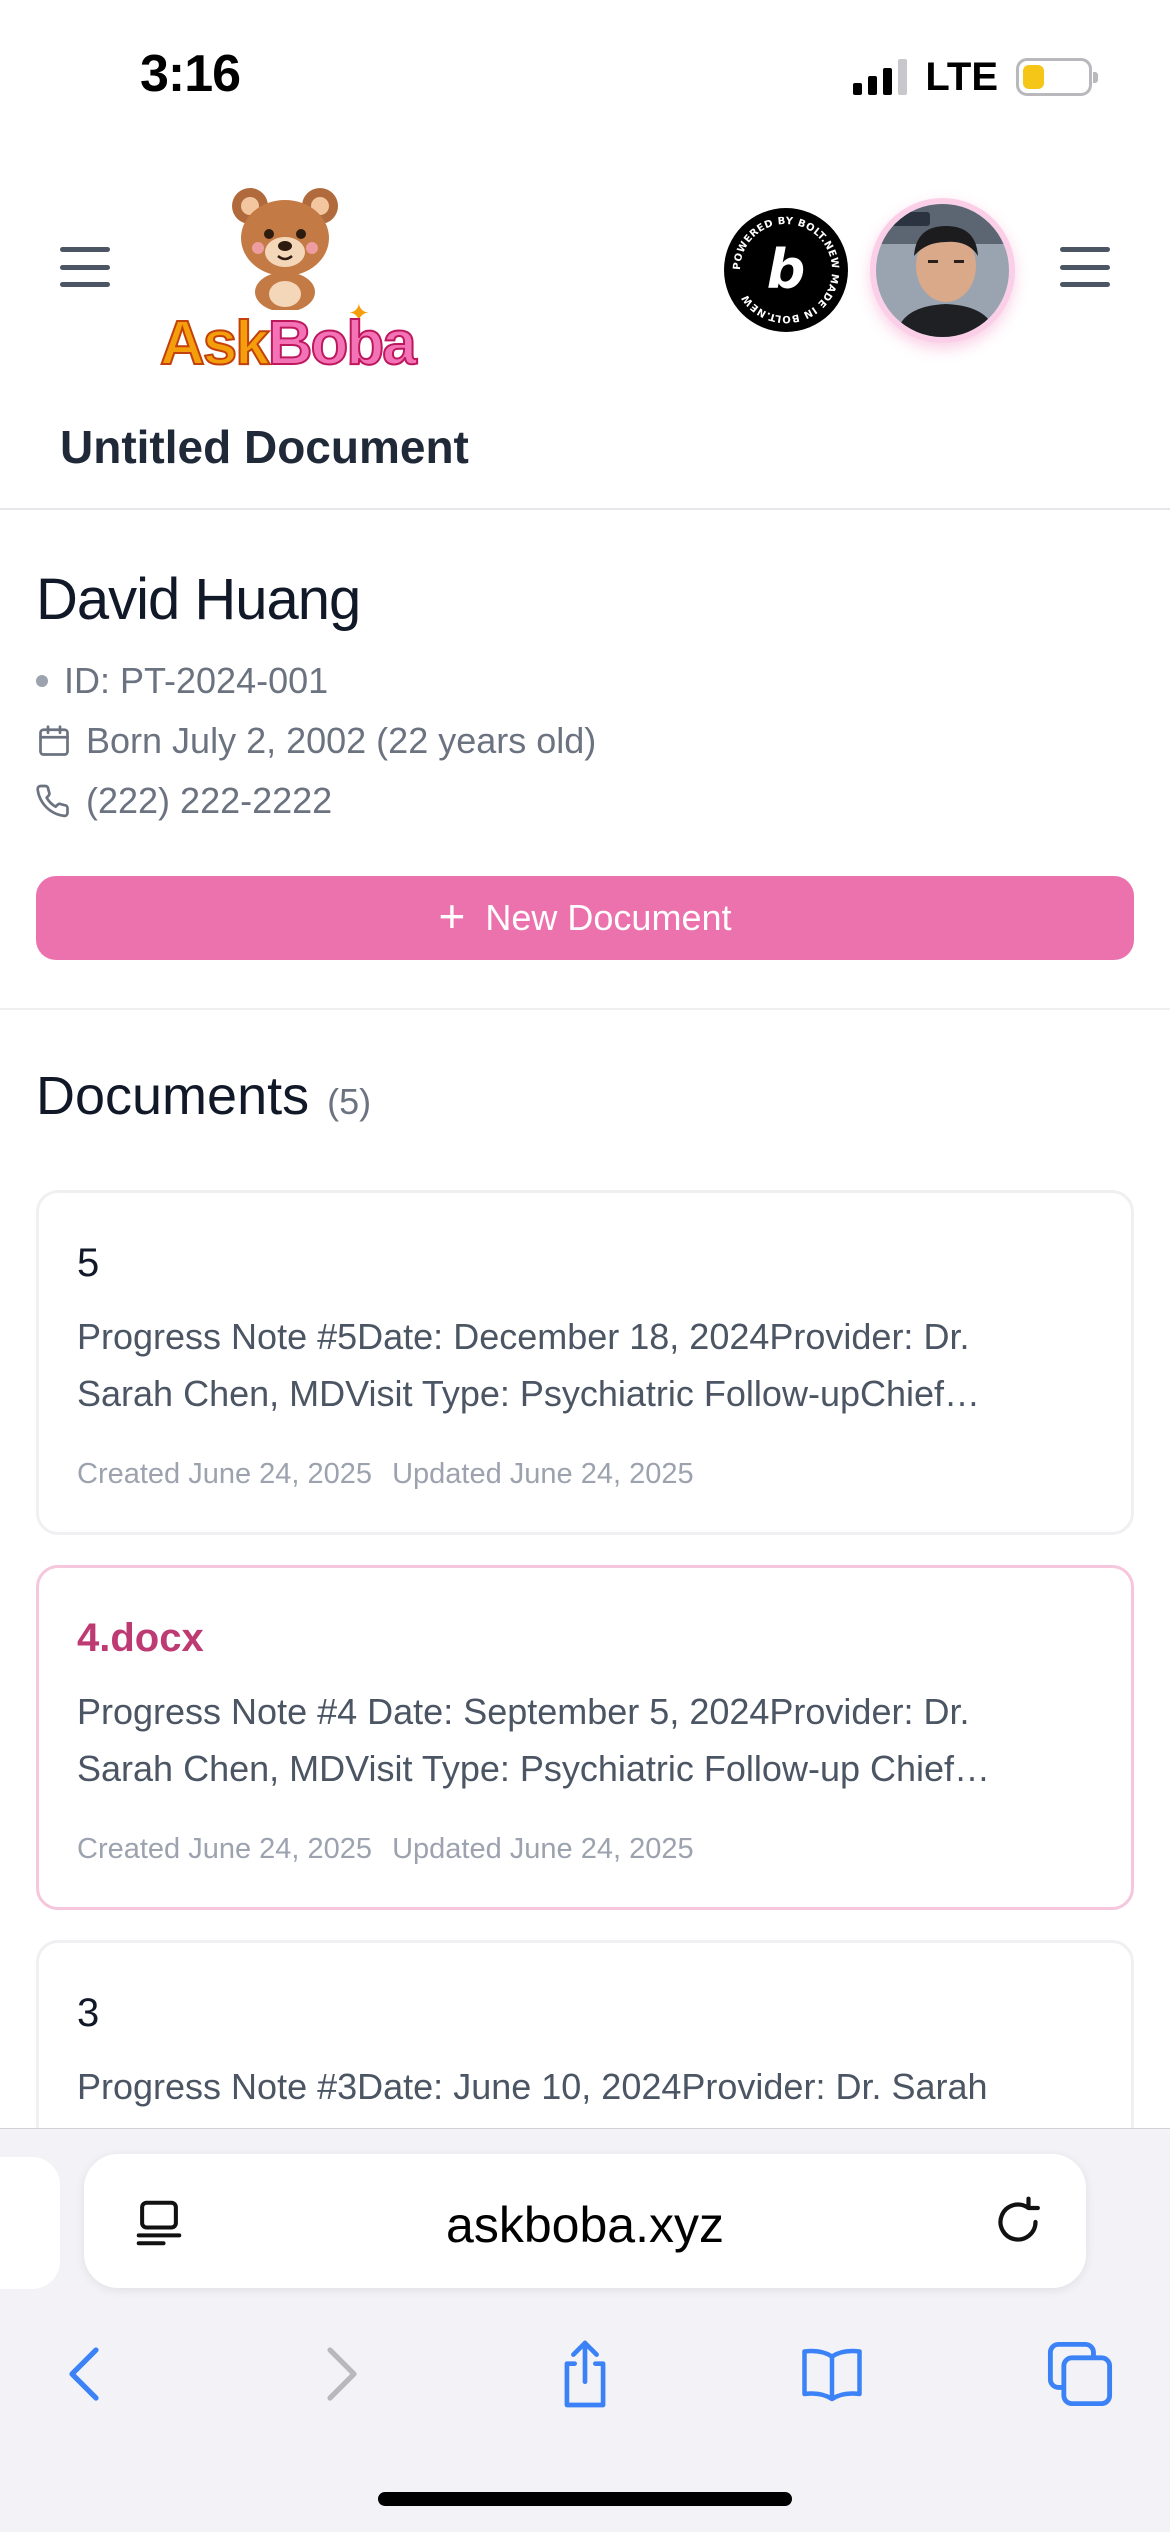  I want to click on plus-icon: +, so click(452, 916).